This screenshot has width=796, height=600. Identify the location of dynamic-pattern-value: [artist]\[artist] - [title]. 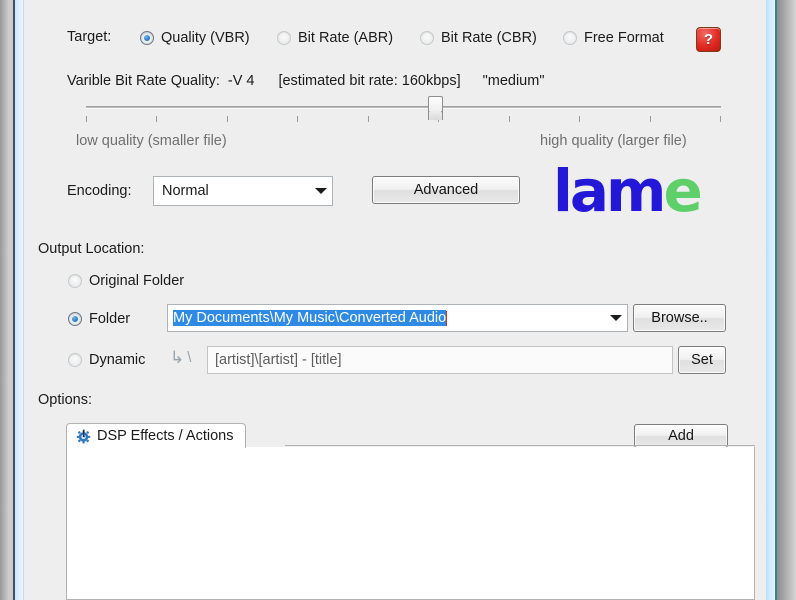
(278, 360).